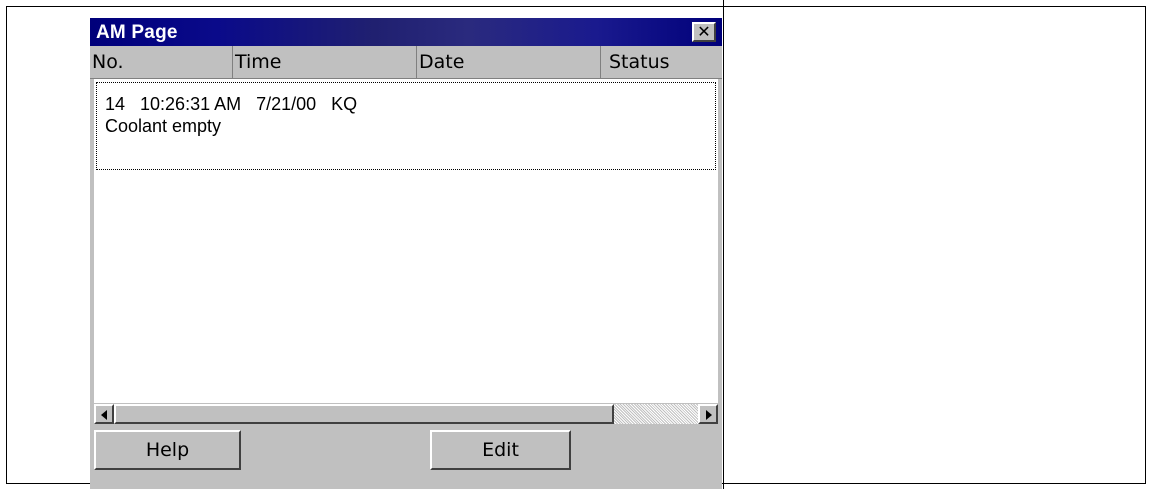 The image size is (1154, 489). I want to click on horizontal-scrollbar, so click(406, 414).